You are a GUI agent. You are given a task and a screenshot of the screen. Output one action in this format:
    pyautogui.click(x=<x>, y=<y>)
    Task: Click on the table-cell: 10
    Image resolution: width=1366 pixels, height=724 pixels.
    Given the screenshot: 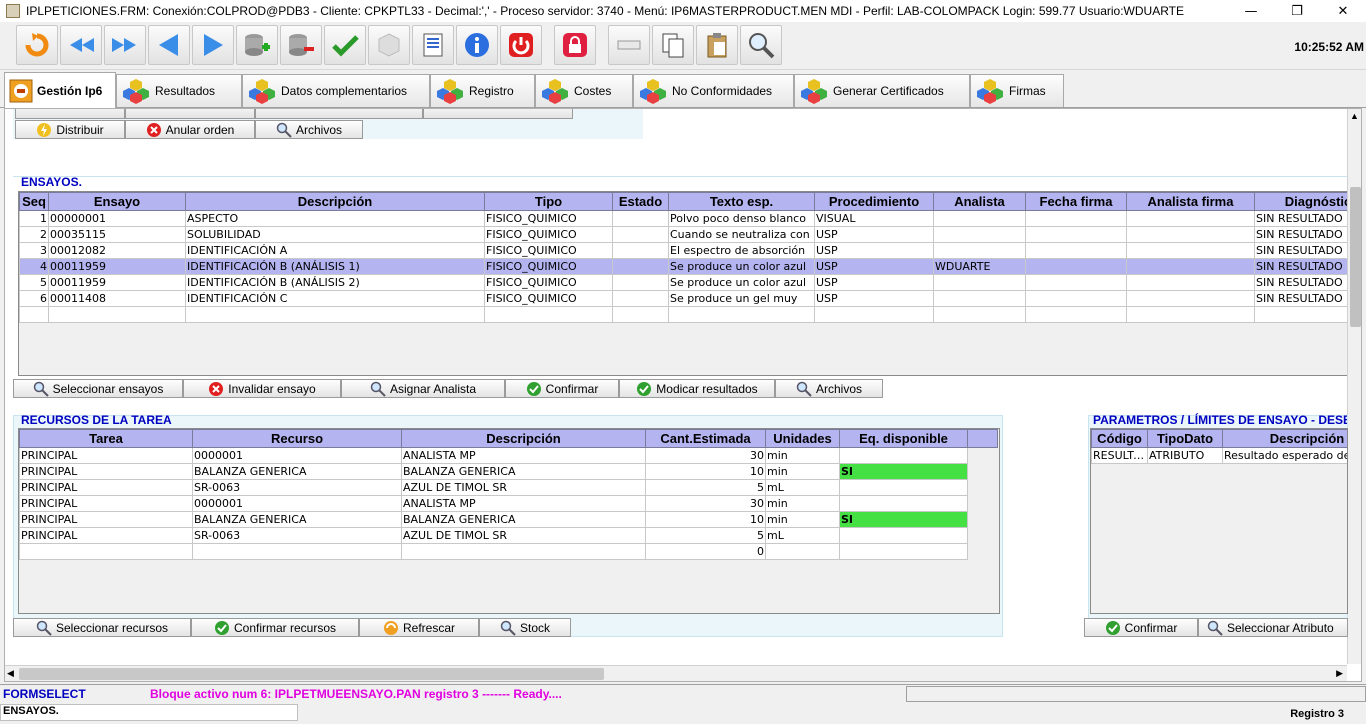 What is the action you would take?
    pyautogui.click(x=705, y=471)
    